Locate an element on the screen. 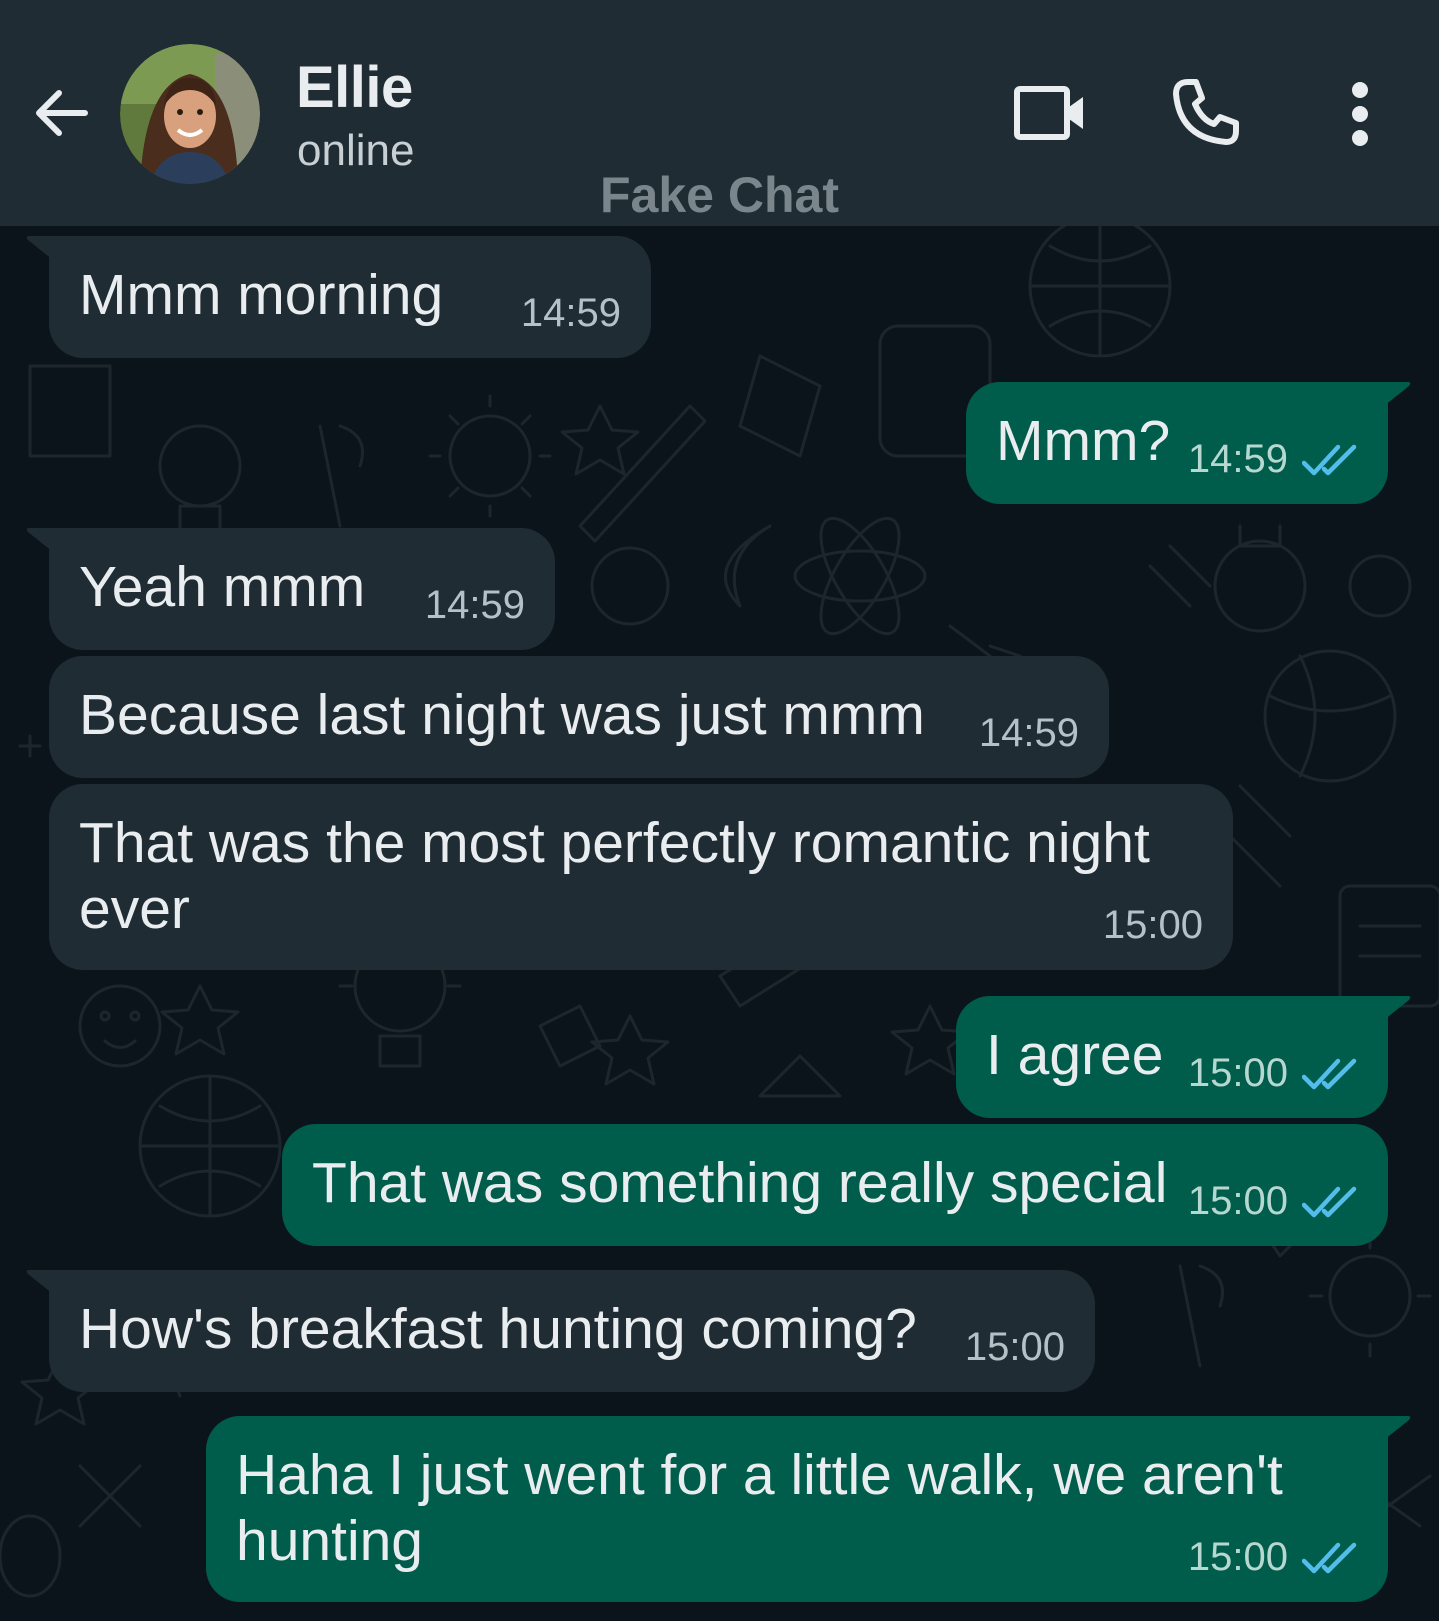 This screenshot has height=1621, width=1439. message-text: Mmm? is located at coordinates (1083, 441).